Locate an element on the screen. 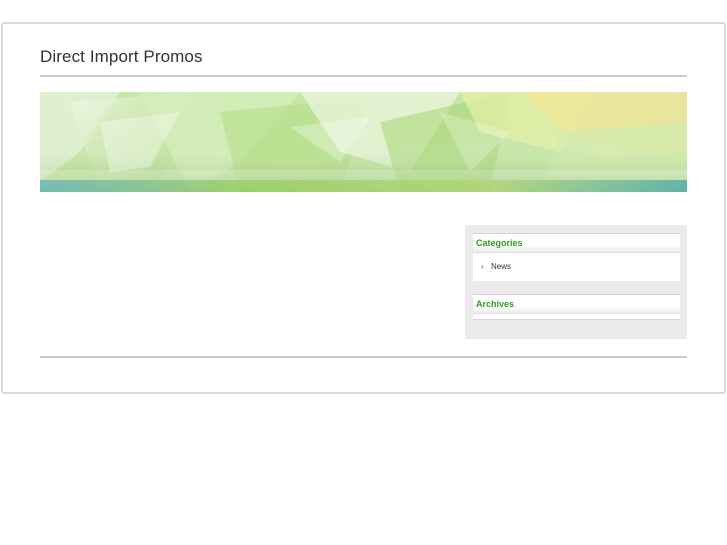 Image resolution: width=727 pixels, height=545 pixels. categories-list: › News is located at coordinates (576, 267).